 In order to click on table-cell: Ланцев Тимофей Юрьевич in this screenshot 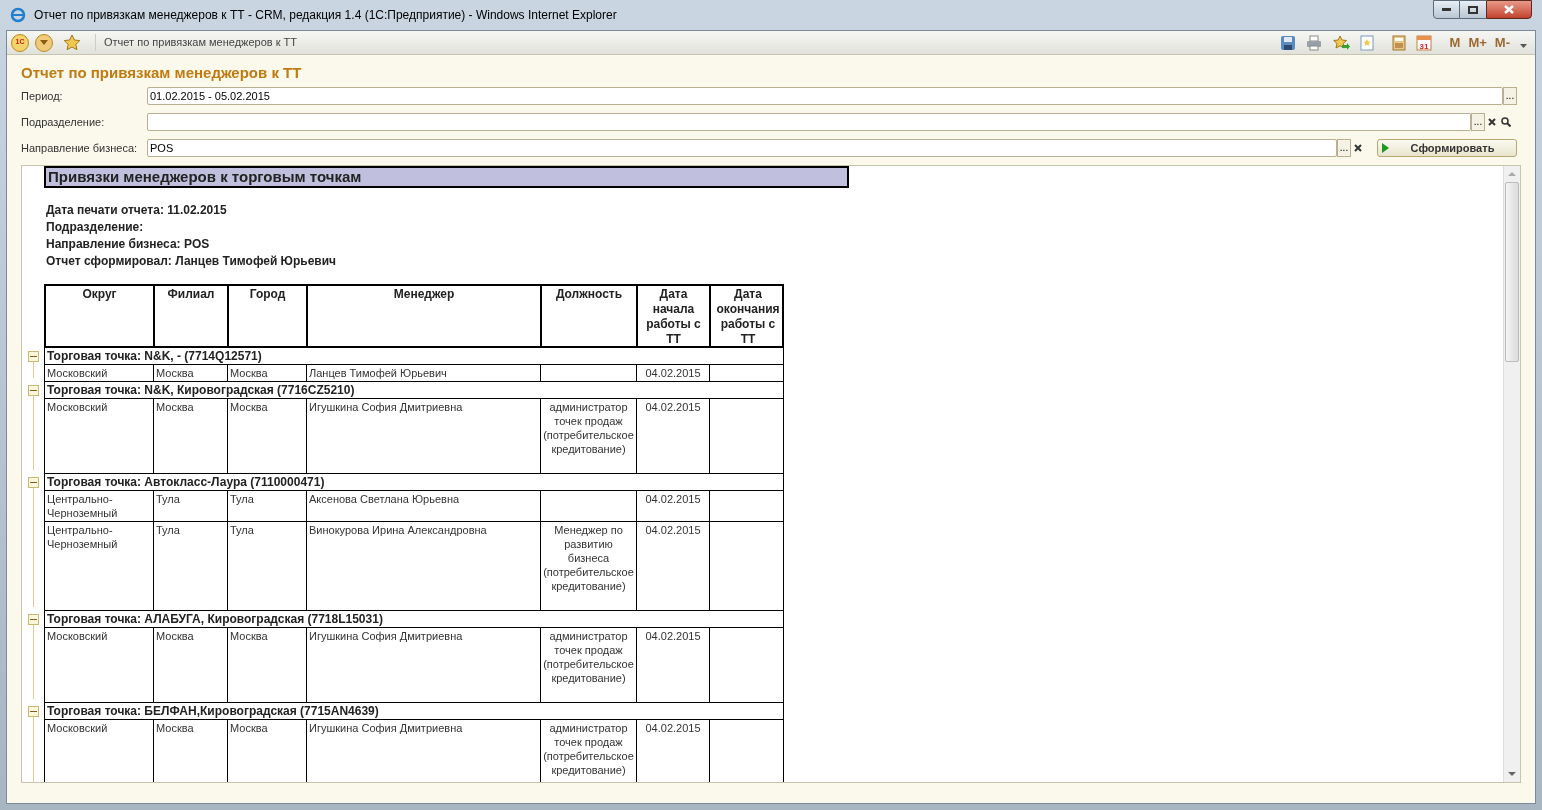, I will do `click(424, 373)`.